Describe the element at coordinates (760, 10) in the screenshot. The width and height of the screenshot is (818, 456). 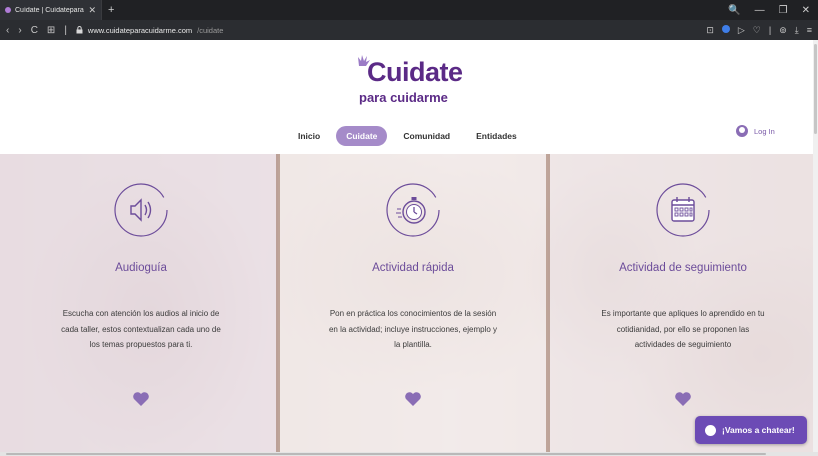
I see `minimize-button: —` at that location.